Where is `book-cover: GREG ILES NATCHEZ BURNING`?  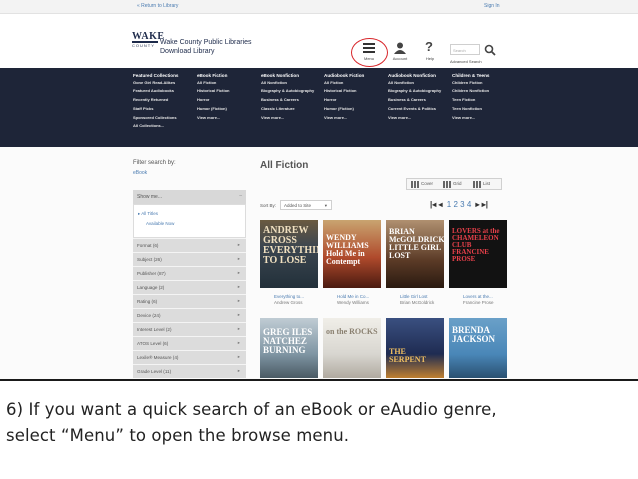
book-cover: GREG ILES NATCHEZ BURNING is located at coordinates (289, 348).